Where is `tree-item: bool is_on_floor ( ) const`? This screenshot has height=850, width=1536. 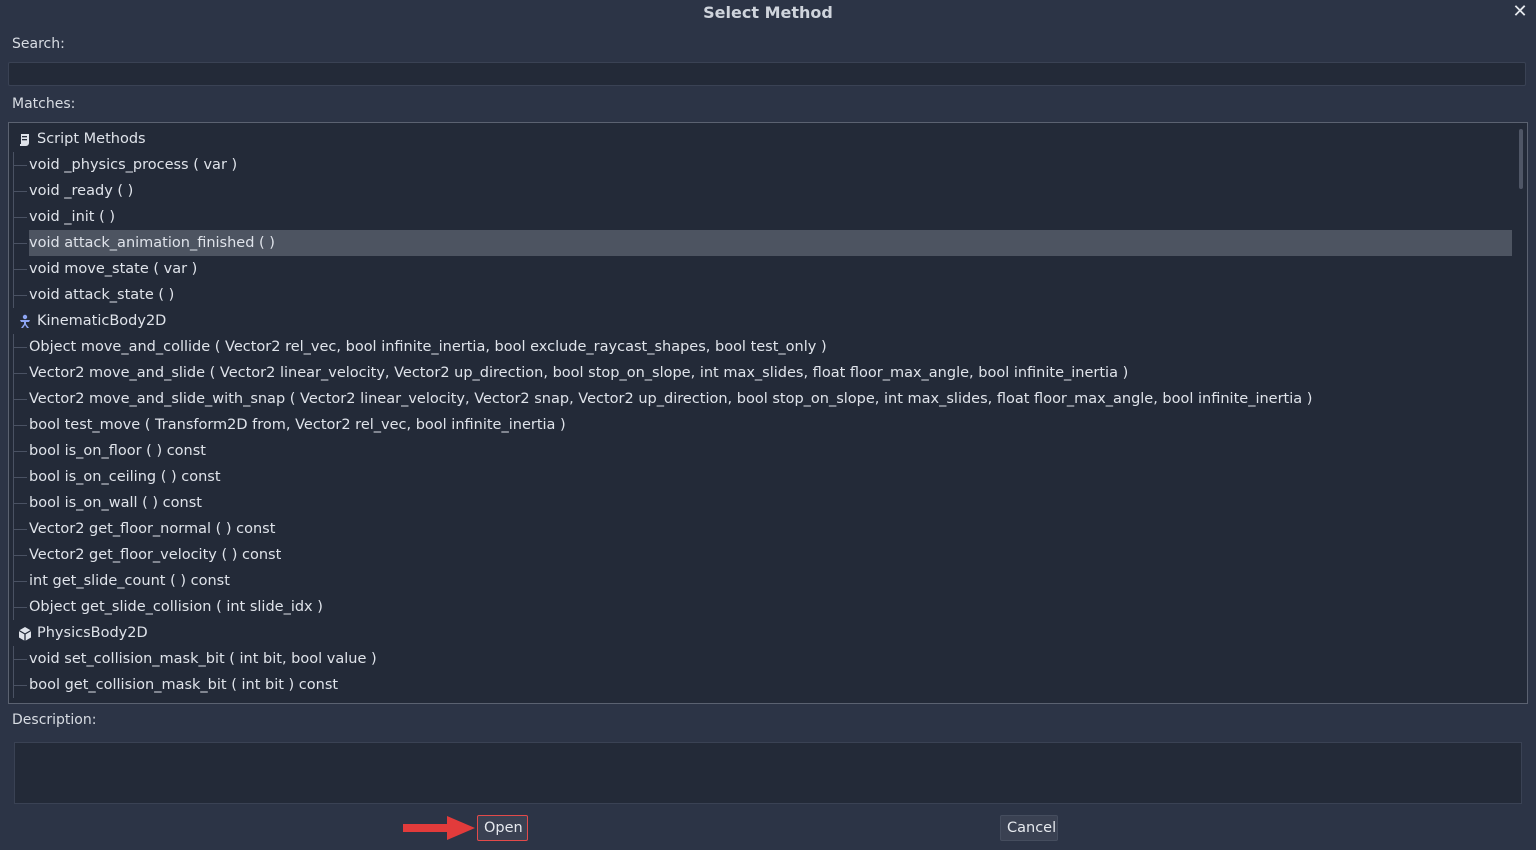
tree-item: bool is_on_floor ( ) const is located at coordinates (117, 451).